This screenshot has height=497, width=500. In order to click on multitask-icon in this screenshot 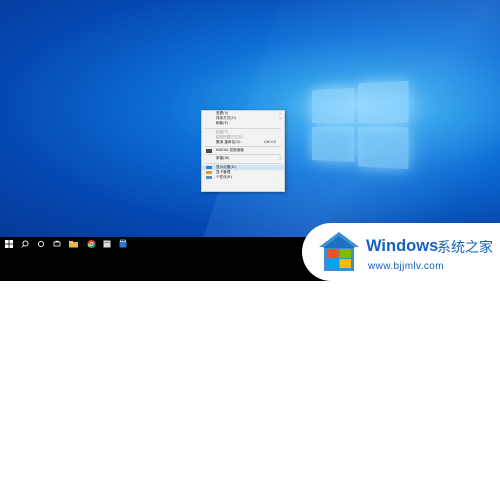, I will do `click(57, 244)`.